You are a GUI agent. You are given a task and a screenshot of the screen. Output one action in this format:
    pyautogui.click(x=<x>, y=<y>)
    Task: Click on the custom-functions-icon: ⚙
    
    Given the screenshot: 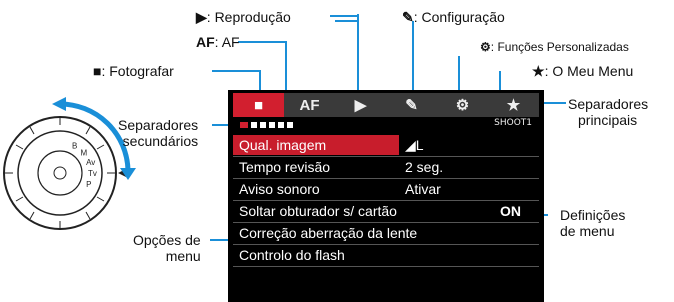 What is the action you would take?
    pyautogui.click(x=485, y=47)
    